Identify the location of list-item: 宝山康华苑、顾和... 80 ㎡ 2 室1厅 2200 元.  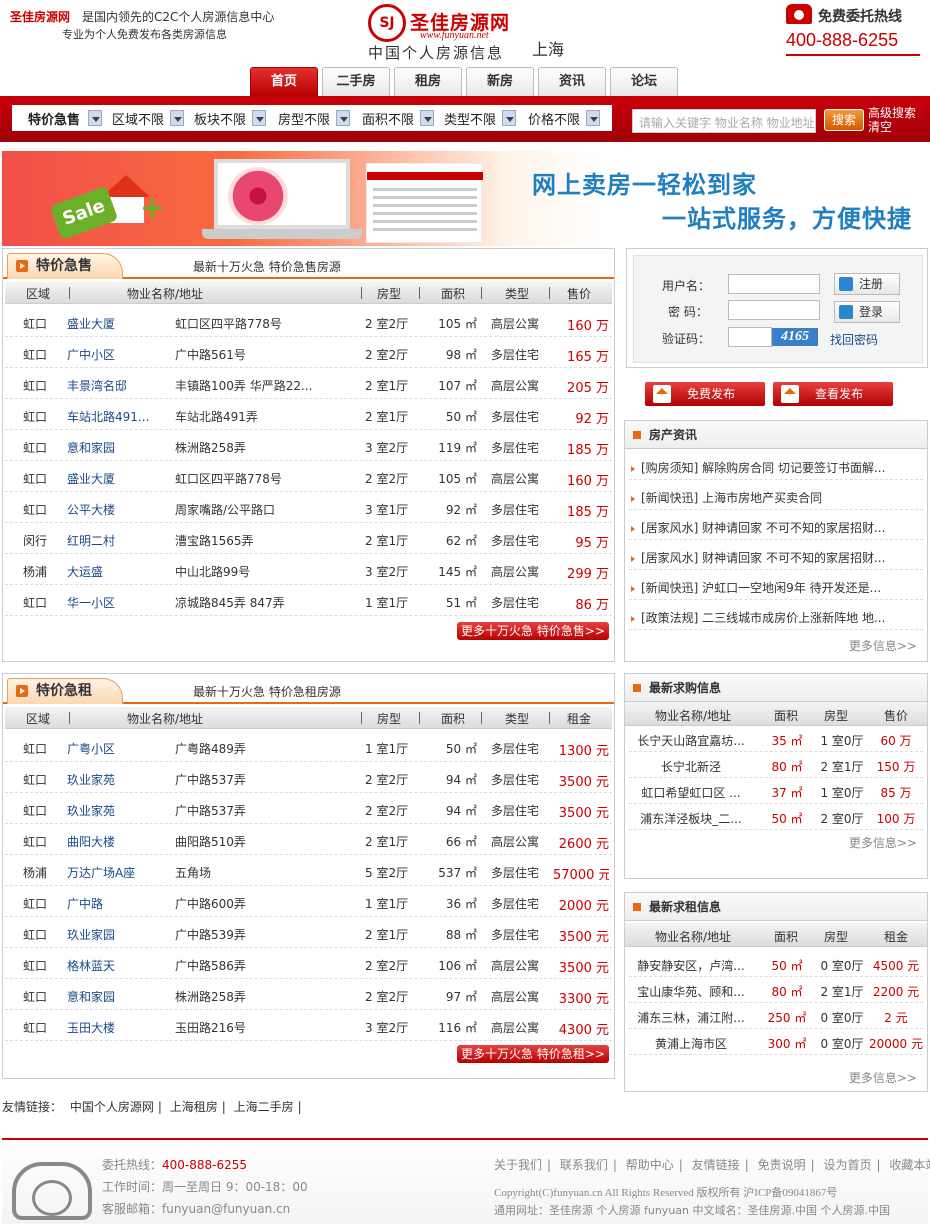
(776, 990).